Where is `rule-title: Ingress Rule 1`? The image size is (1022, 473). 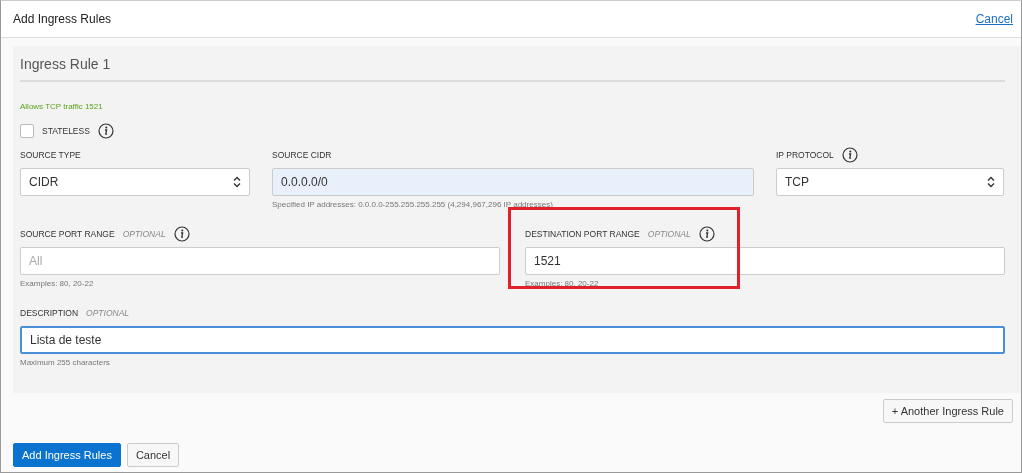
rule-title: Ingress Rule 1 is located at coordinates (512, 66).